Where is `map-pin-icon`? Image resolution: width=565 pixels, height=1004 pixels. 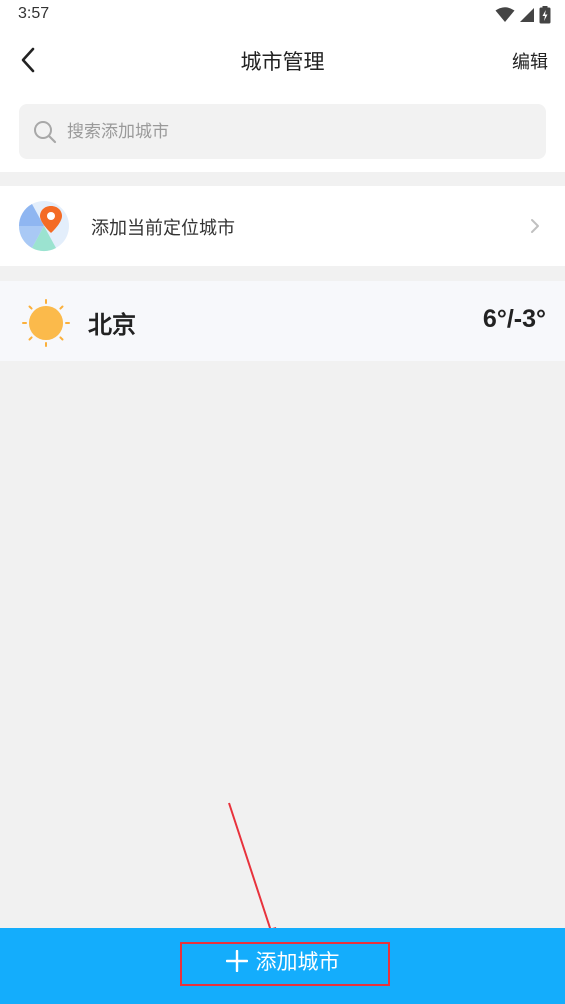
map-pin-icon is located at coordinates (43, 226).